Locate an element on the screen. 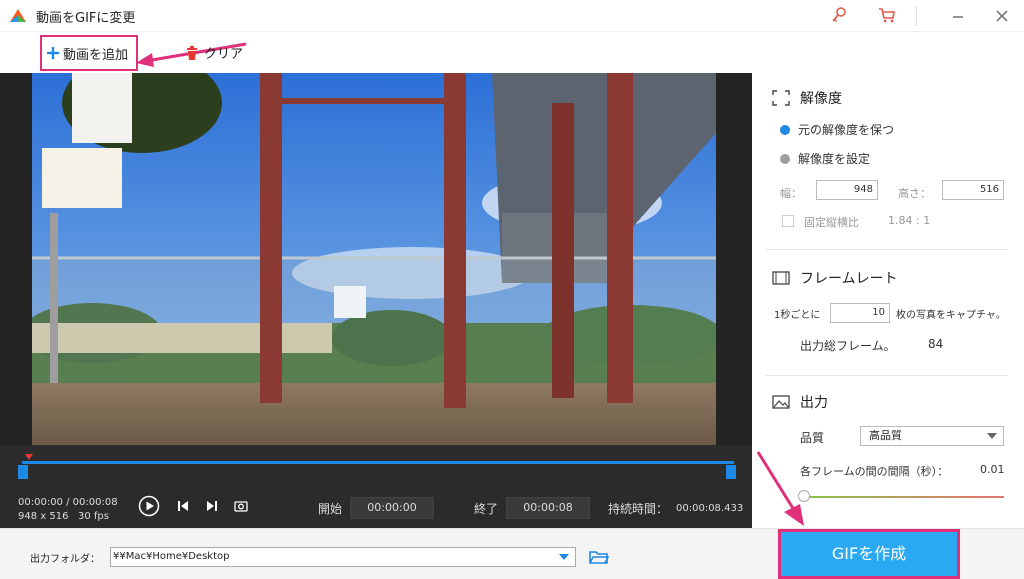 This screenshot has height=579, width=1024. folder-icon is located at coordinates (599, 557).